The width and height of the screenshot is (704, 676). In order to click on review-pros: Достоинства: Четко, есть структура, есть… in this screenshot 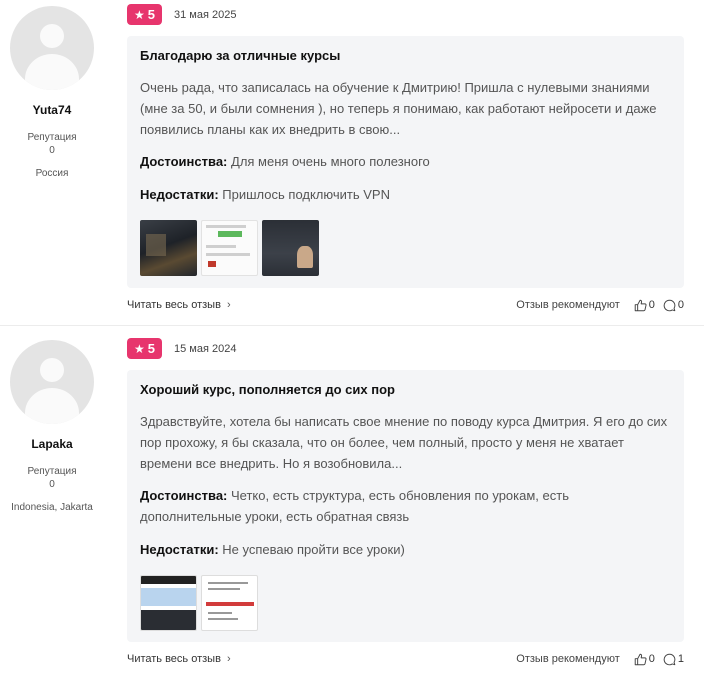, I will do `click(405, 506)`.